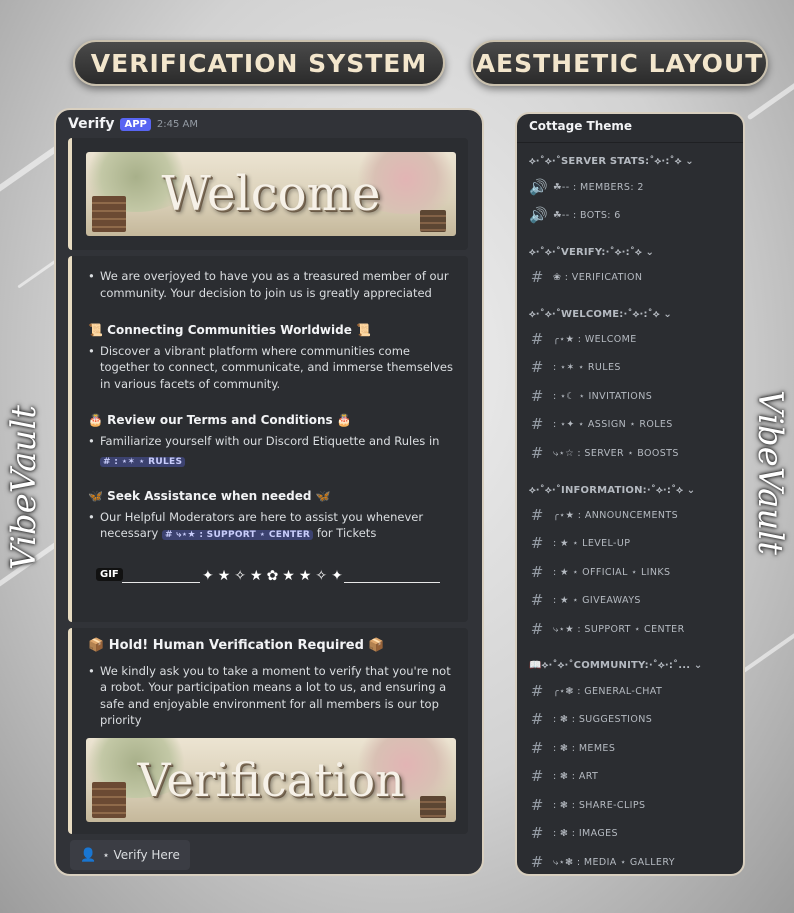  Describe the element at coordinates (135, 124) in the screenshot. I see `app-badge: APP` at that location.